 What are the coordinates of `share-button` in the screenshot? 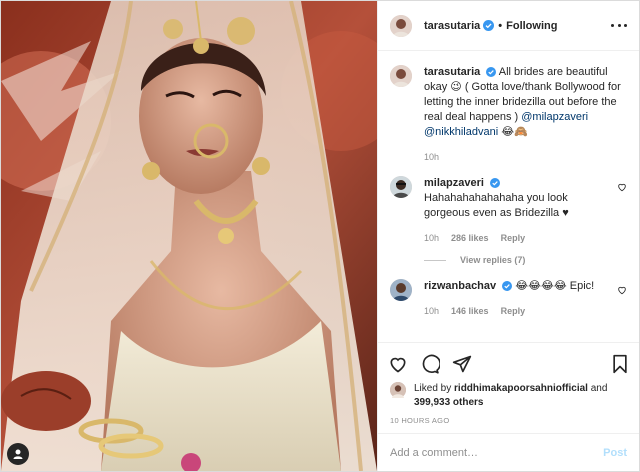 It's located at (462, 364).